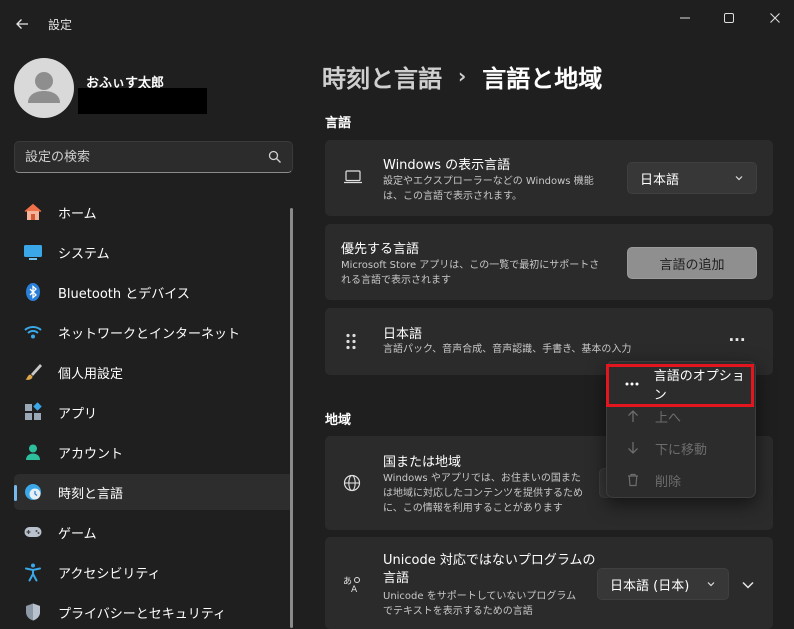  I want to click on unicode-language-dropdown: 日本語 (日本), so click(663, 584).